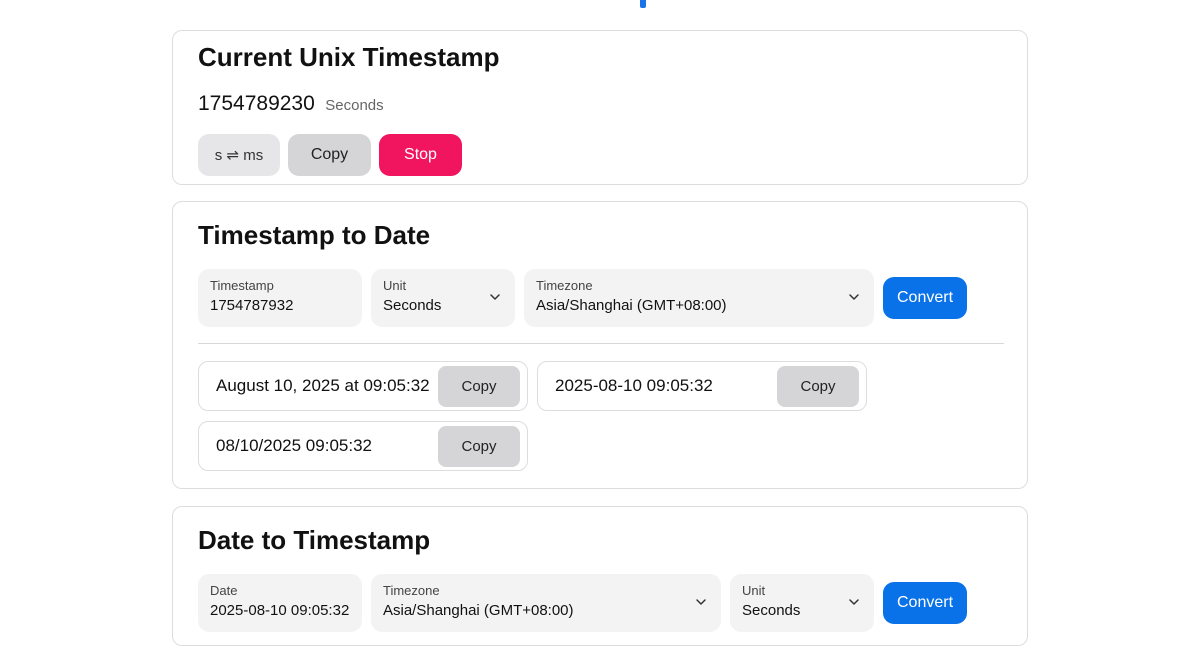  Describe the element at coordinates (479, 386) in the screenshot. I see `copy-long-date-button: Copy` at that location.